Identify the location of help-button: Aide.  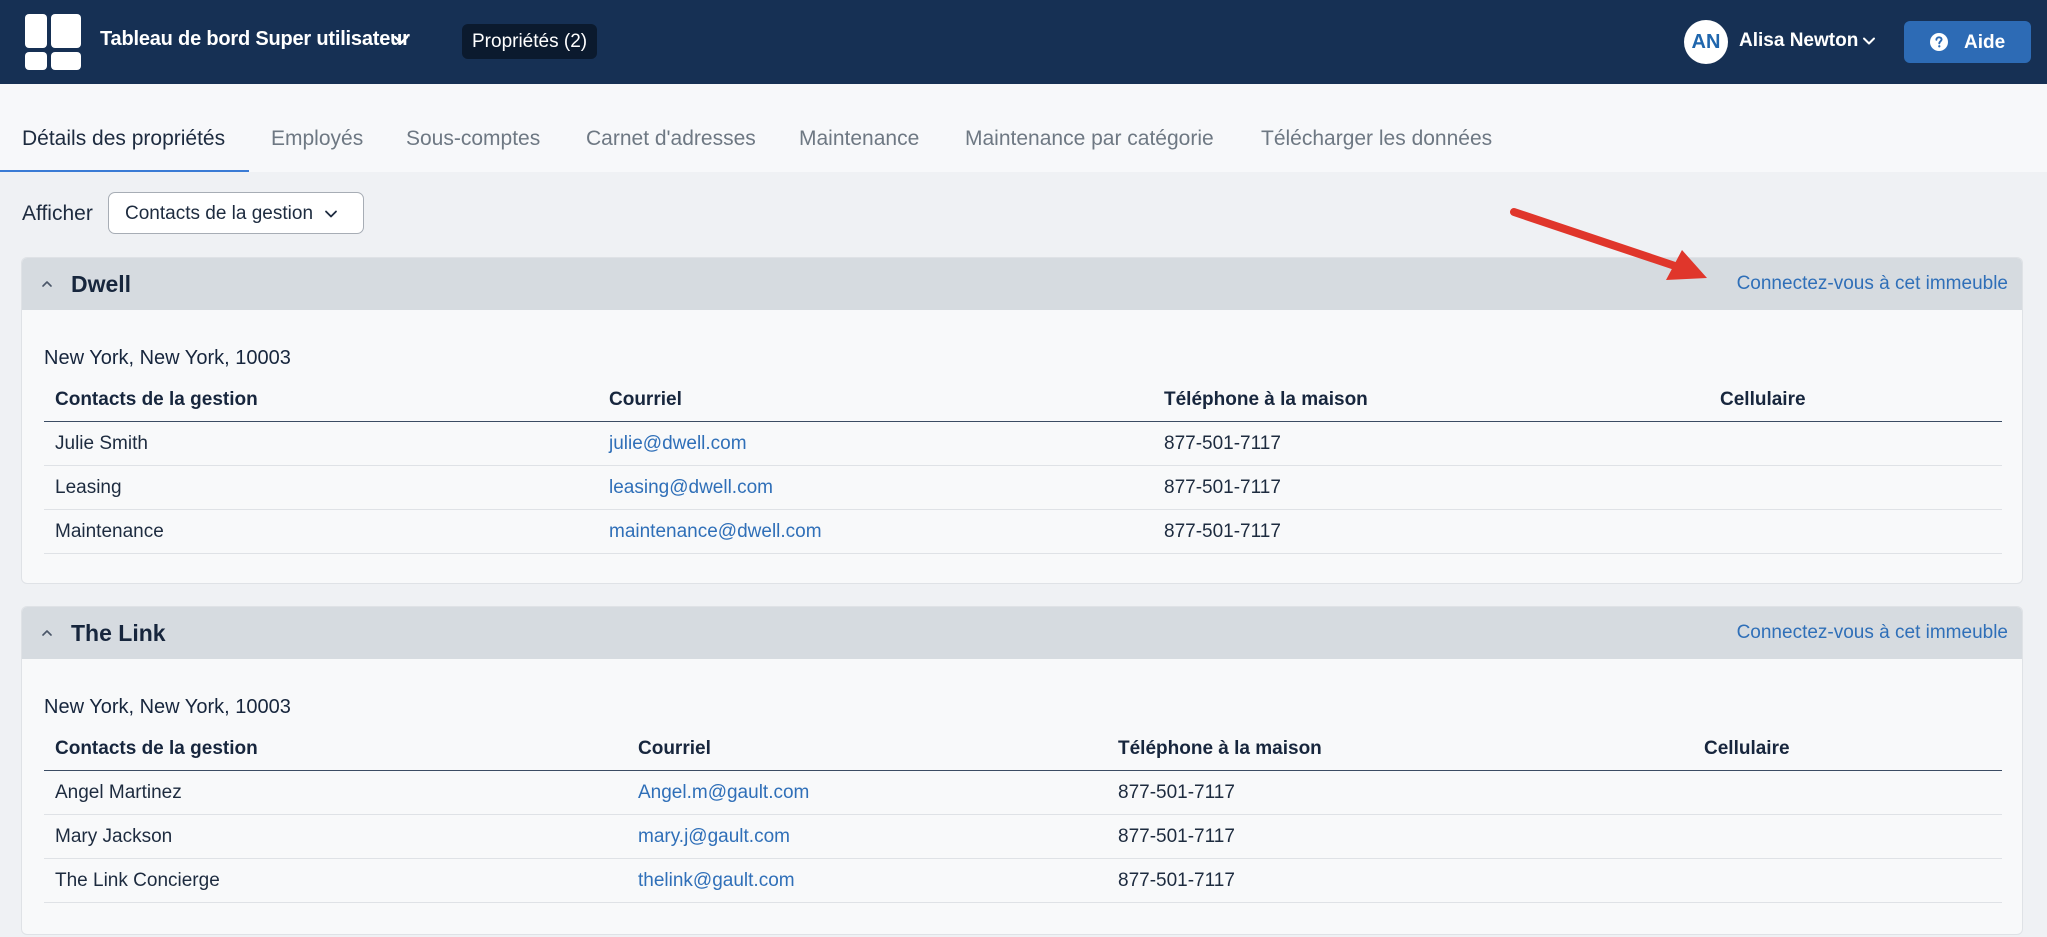
(1967, 42).